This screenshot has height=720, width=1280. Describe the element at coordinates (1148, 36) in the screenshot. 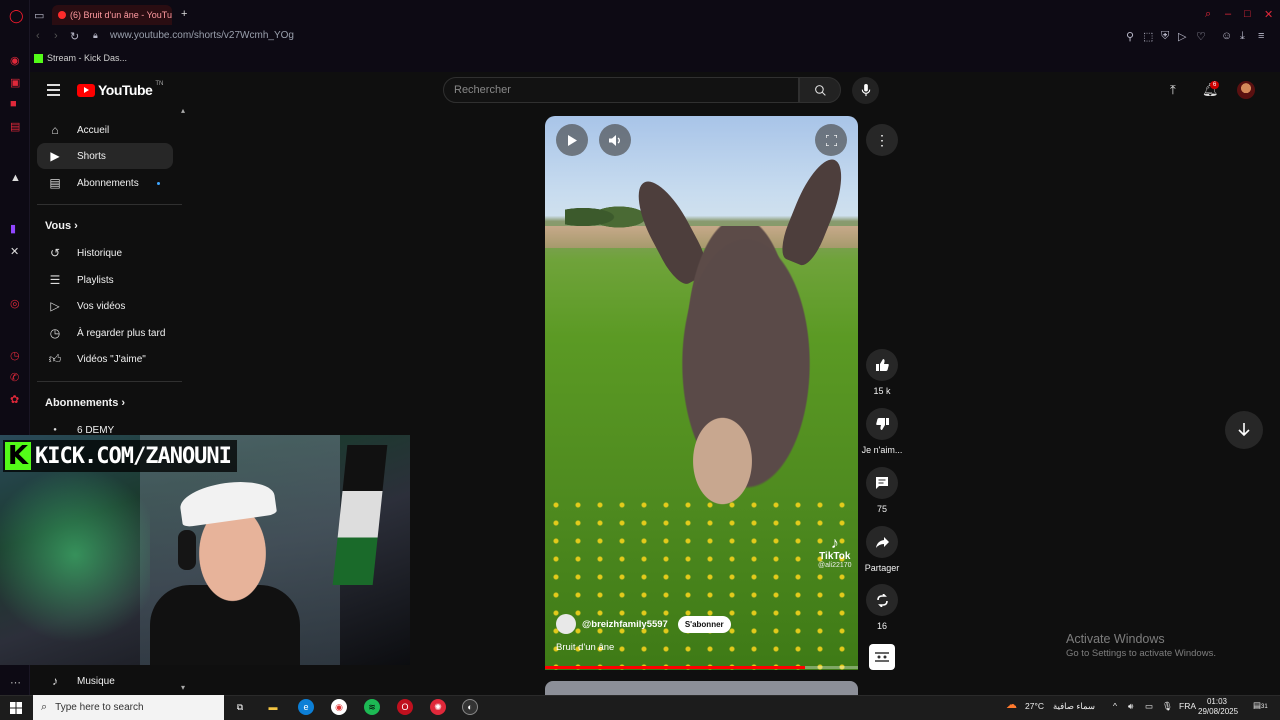

I see `snapshot-icon: ⬚` at that location.